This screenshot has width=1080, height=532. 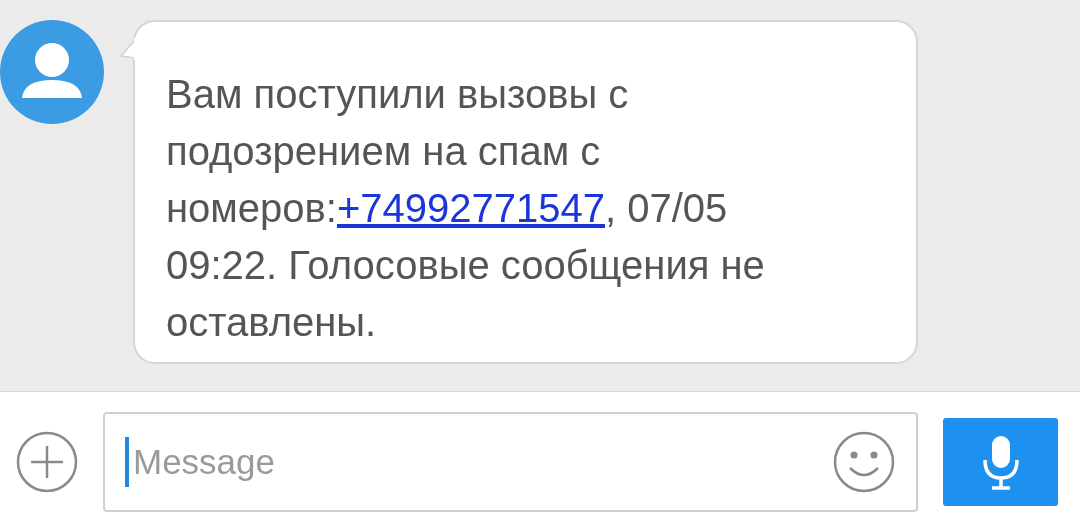 I want to click on voice-button, so click(x=1000, y=462).